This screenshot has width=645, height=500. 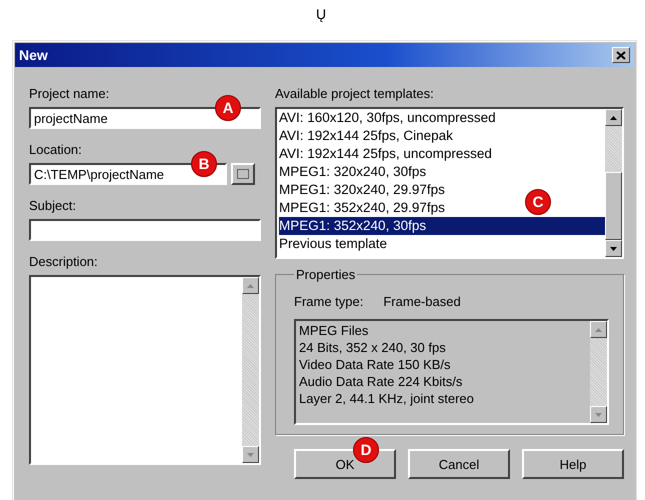 I want to click on list-item: MPEG1: 320x240, 30fps, so click(x=352, y=172).